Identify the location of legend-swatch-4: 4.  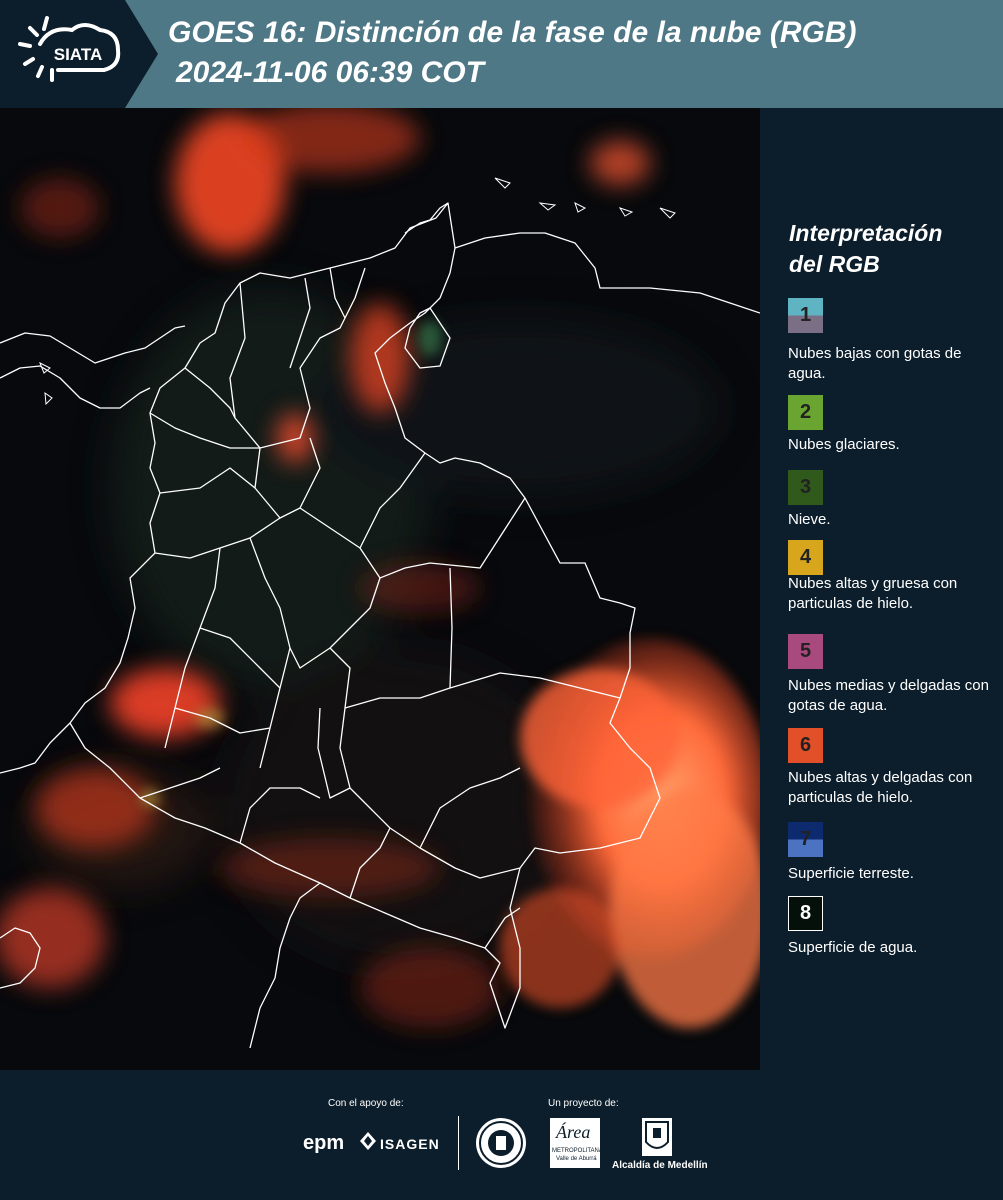
(805, 557).